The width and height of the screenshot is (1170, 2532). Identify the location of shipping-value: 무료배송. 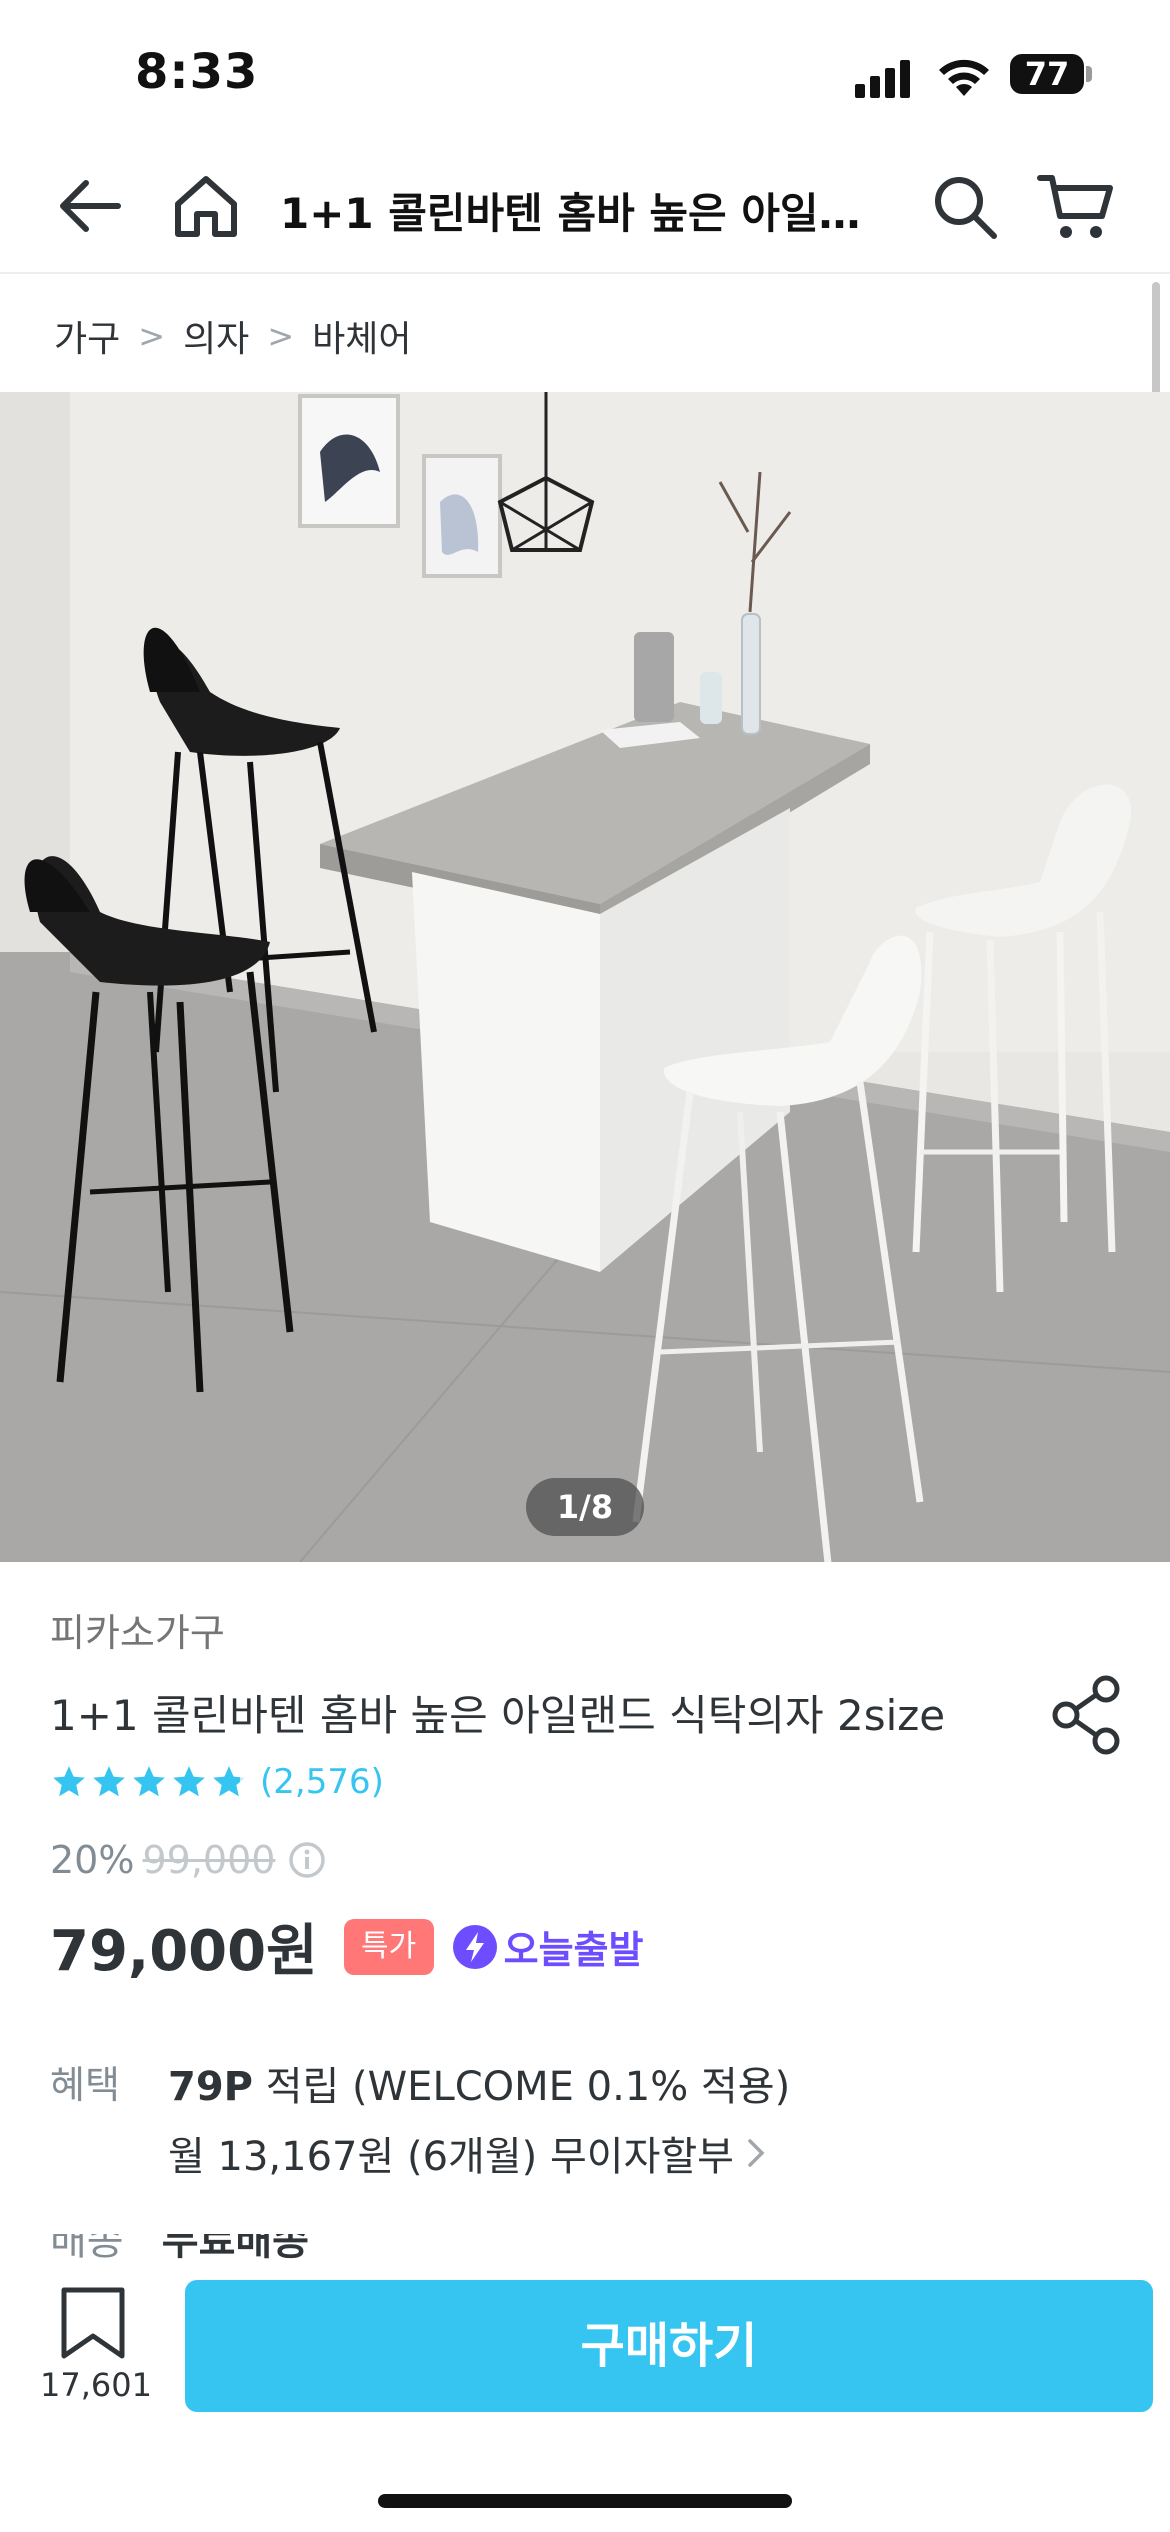
(235, 2249).